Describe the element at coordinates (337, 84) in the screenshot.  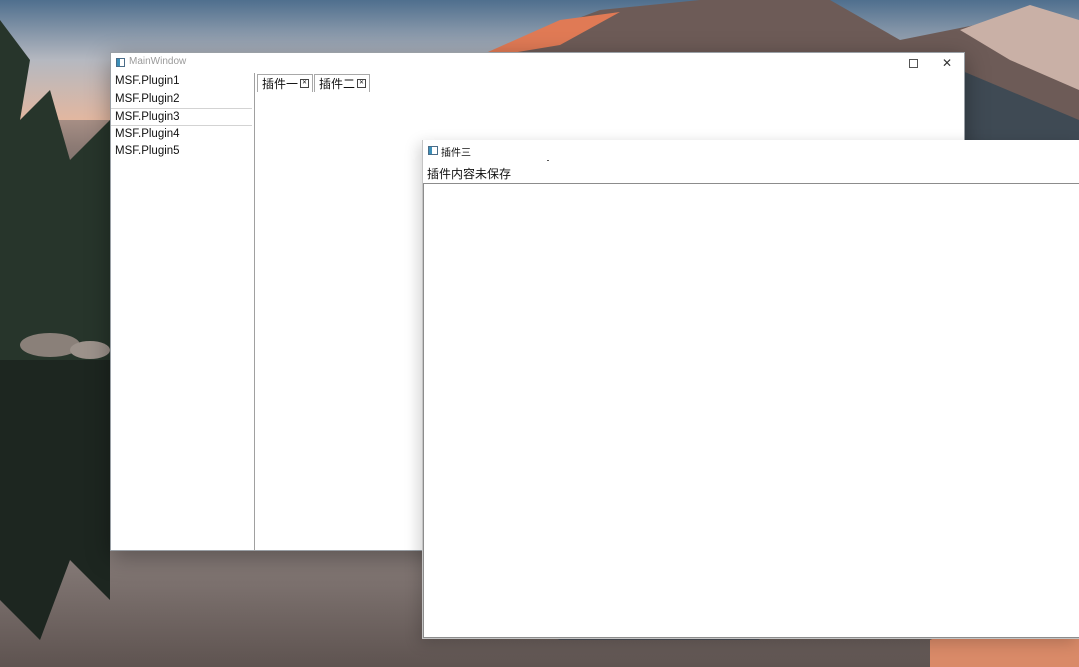
I see `tab-label: 插件二` at that location.